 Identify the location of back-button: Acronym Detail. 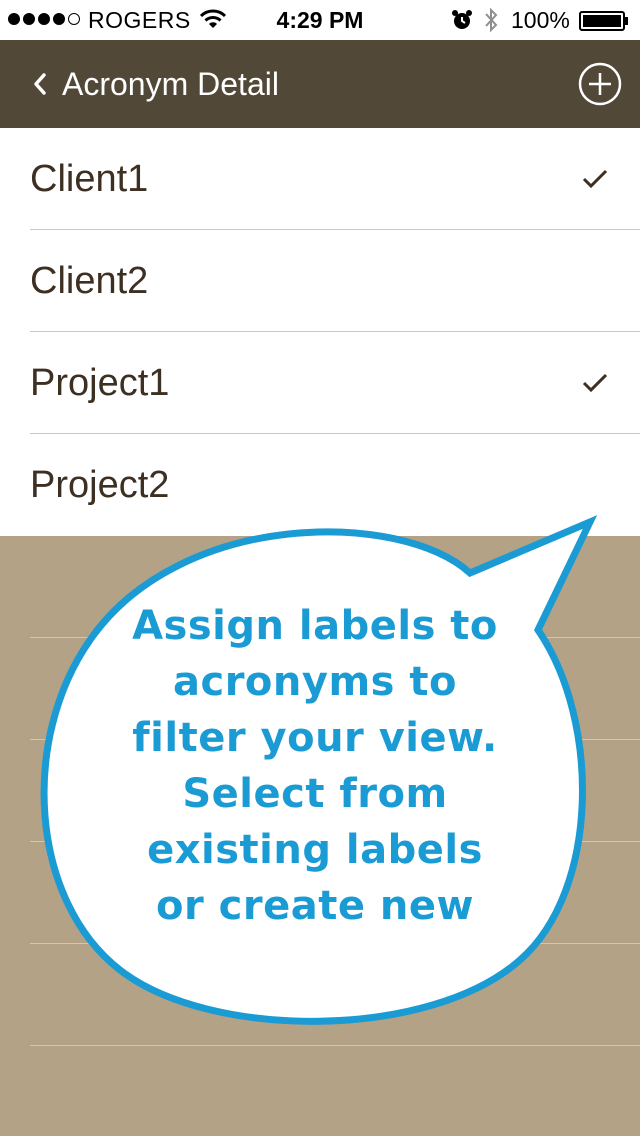
(154, 84).